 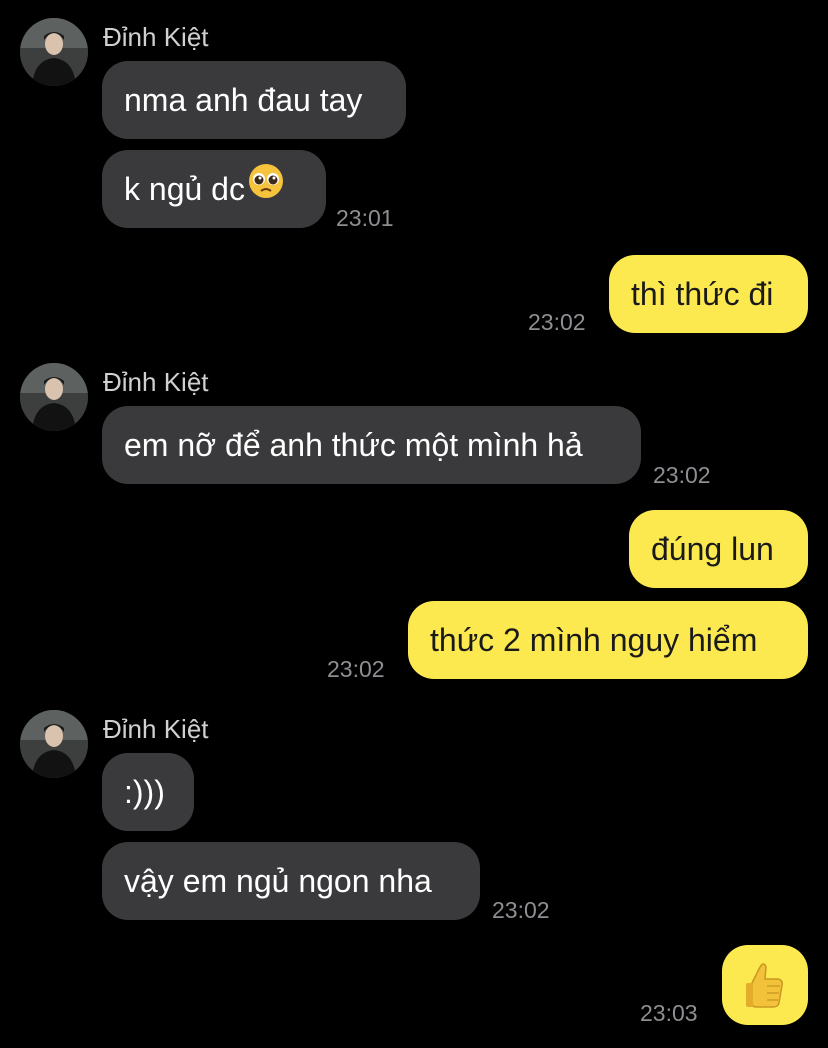 I want to click on pleading-face-icon, so click(x=266, y=189).